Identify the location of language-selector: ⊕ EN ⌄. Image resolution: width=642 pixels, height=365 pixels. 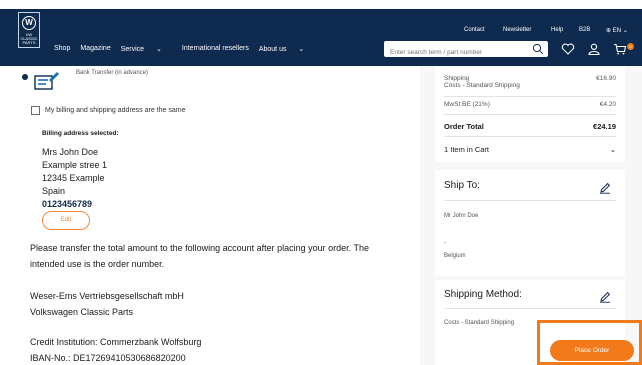
(617, 30).